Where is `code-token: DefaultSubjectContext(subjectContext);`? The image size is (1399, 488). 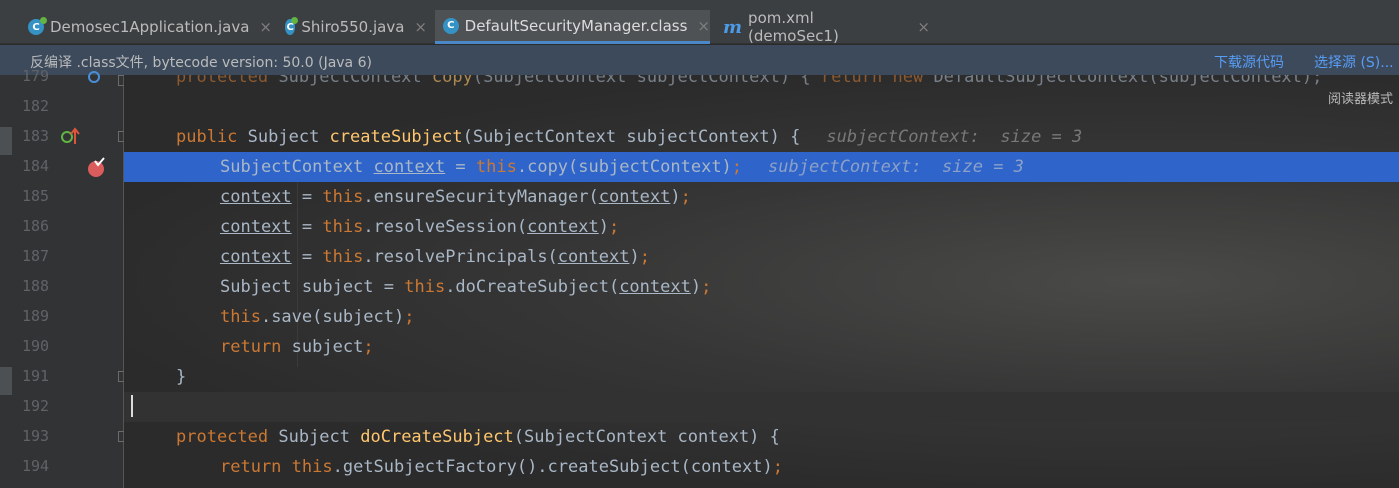 code-token: DefaultSubjectContext(subjectContext); is located at coordinates (1128, 81).